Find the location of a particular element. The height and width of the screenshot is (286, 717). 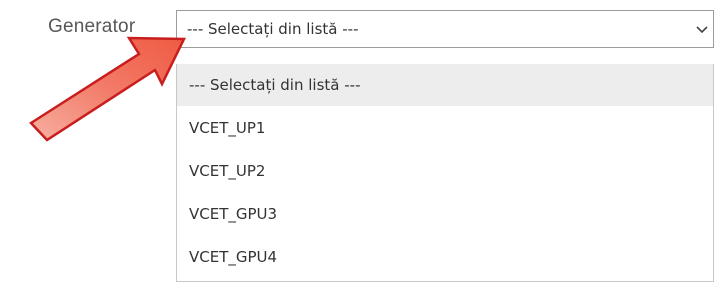

dropdown-option-placeholder: --- Selectați din listă --- is located at coordinates (445, 85).